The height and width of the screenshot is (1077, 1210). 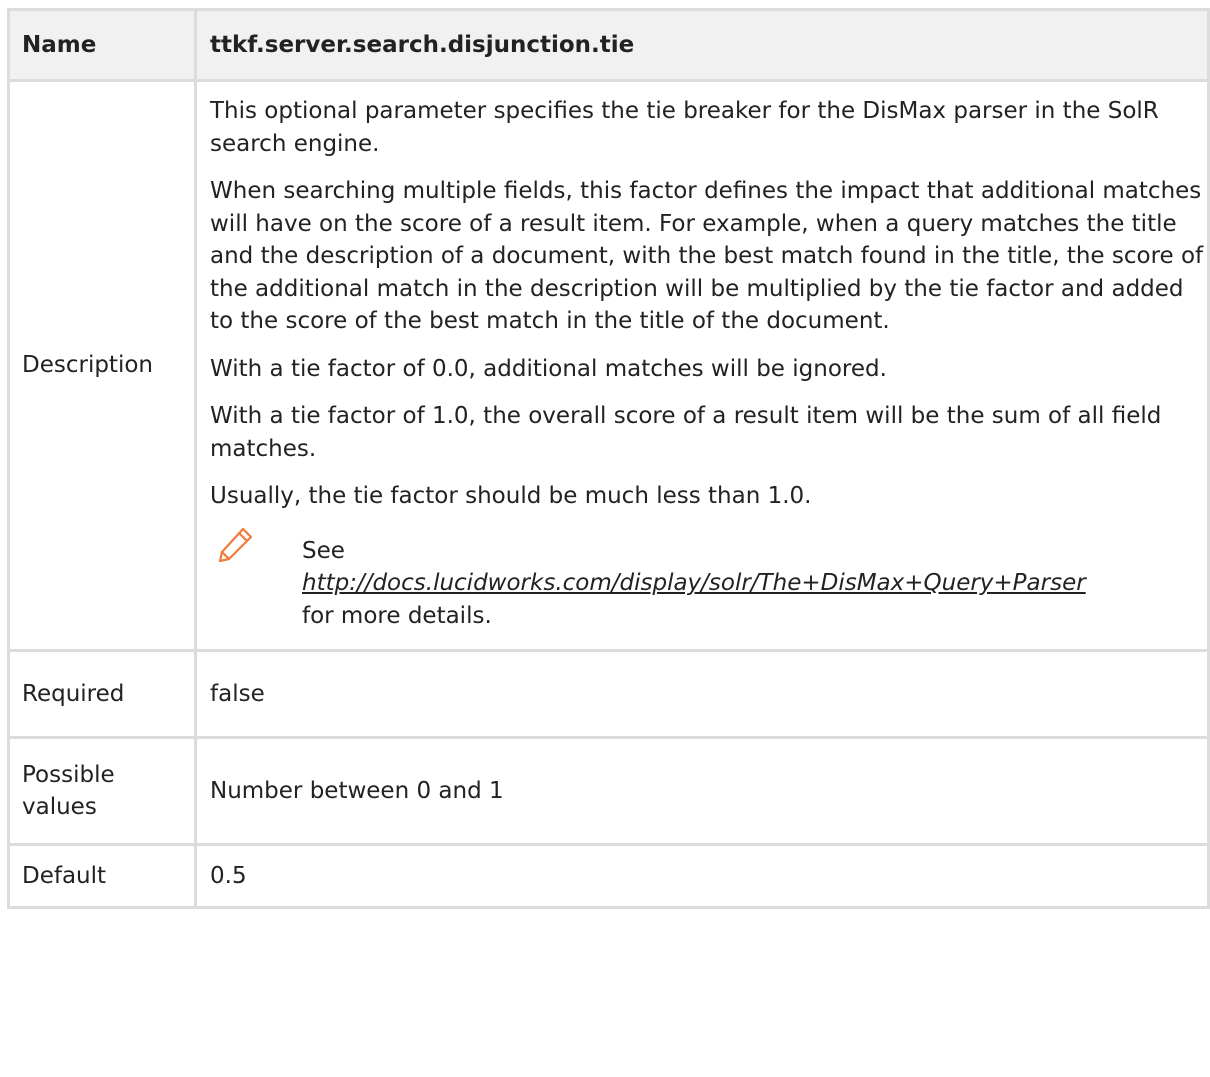 I want to click on parameter-name: ttkf.server.search.disjunction.tie, so click(x=702, y=45).